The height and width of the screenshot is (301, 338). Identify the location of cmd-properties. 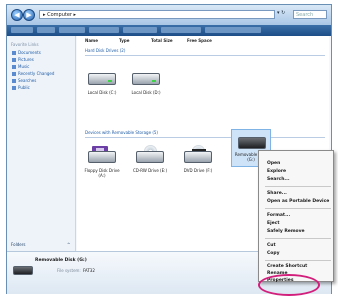
(72, 30).